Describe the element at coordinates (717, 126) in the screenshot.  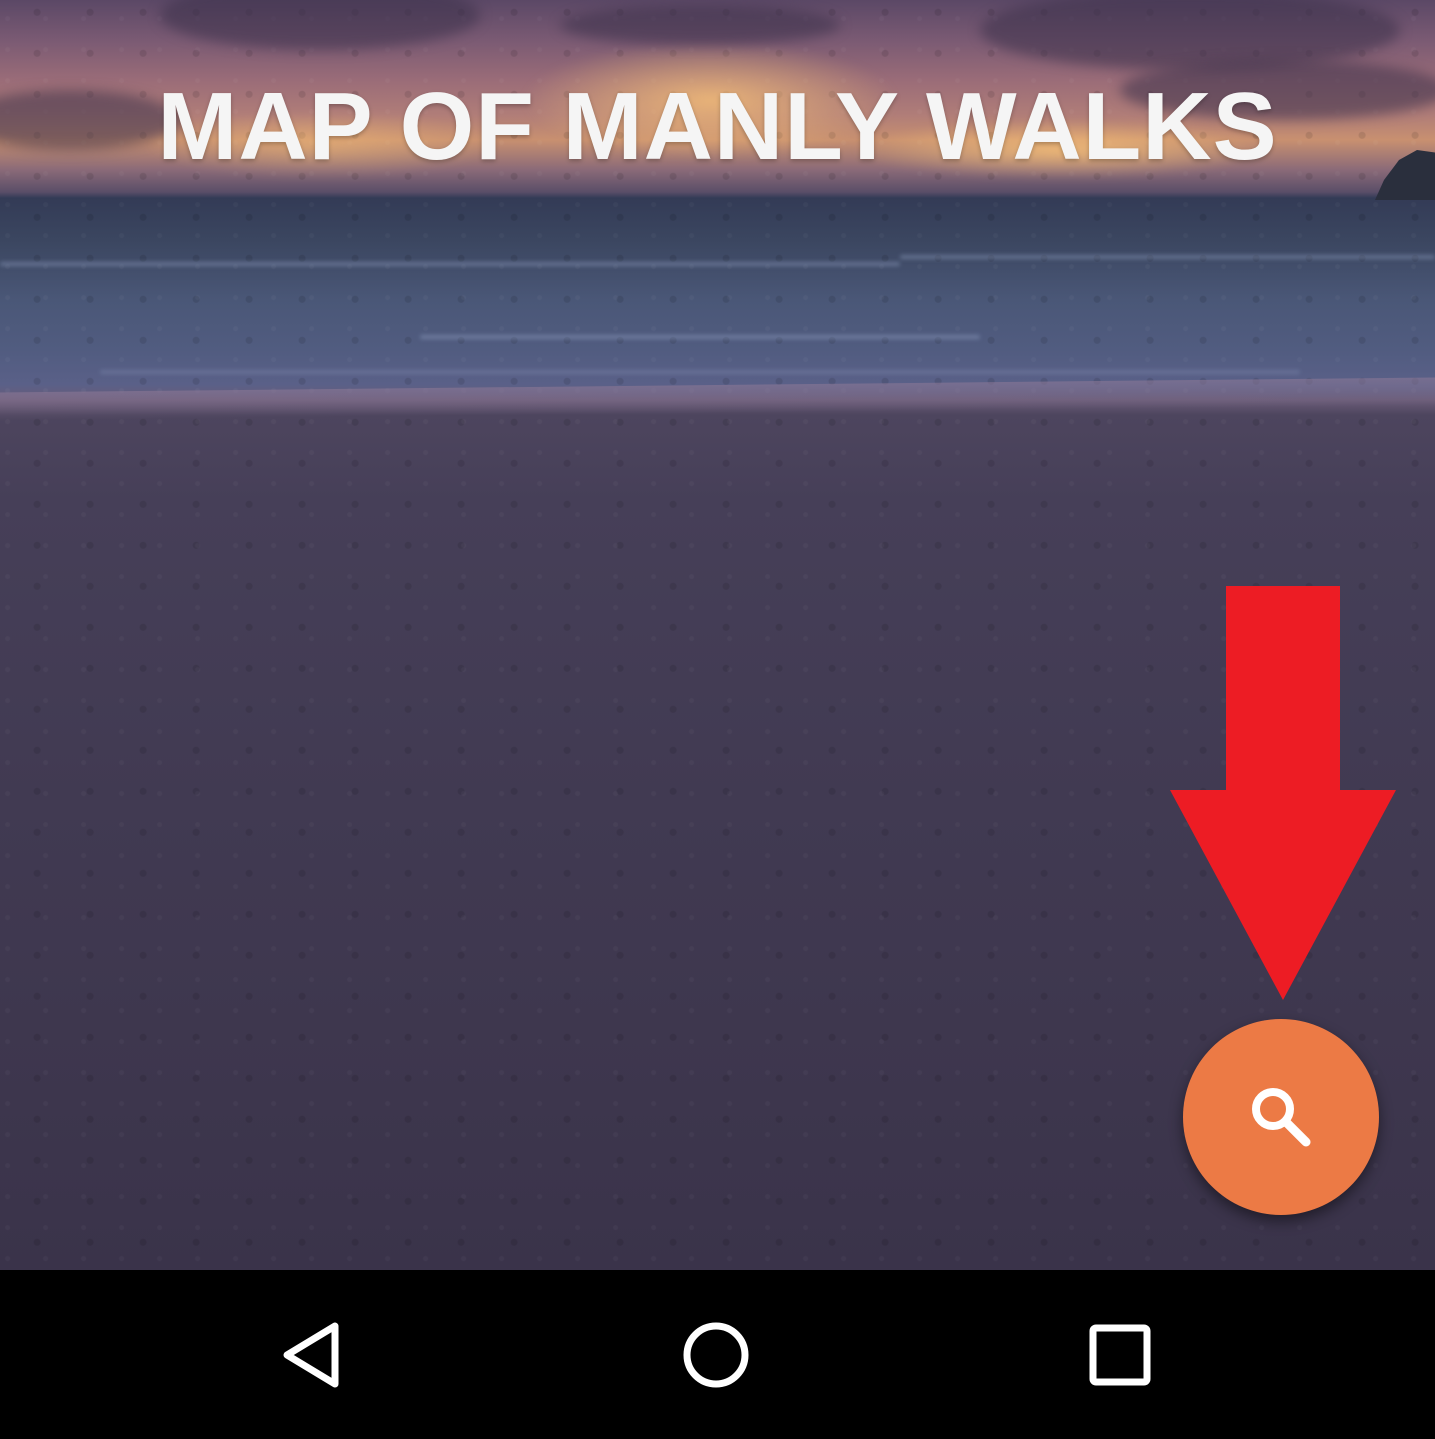
I see `page-title: MAP OF MANLY WALKS` at that location.